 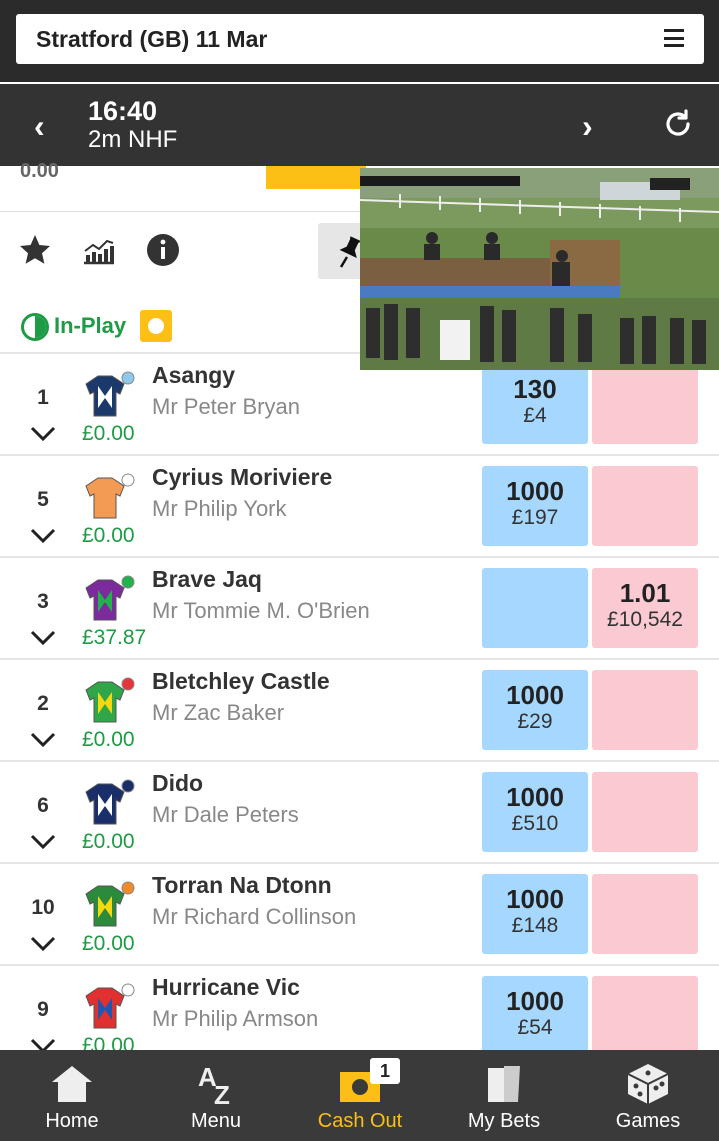 What do you see at coordinates (360, 1121) in the screenshot?
I see `nav-cashout-label: Cash Out` at bounding box center [360, 1121].